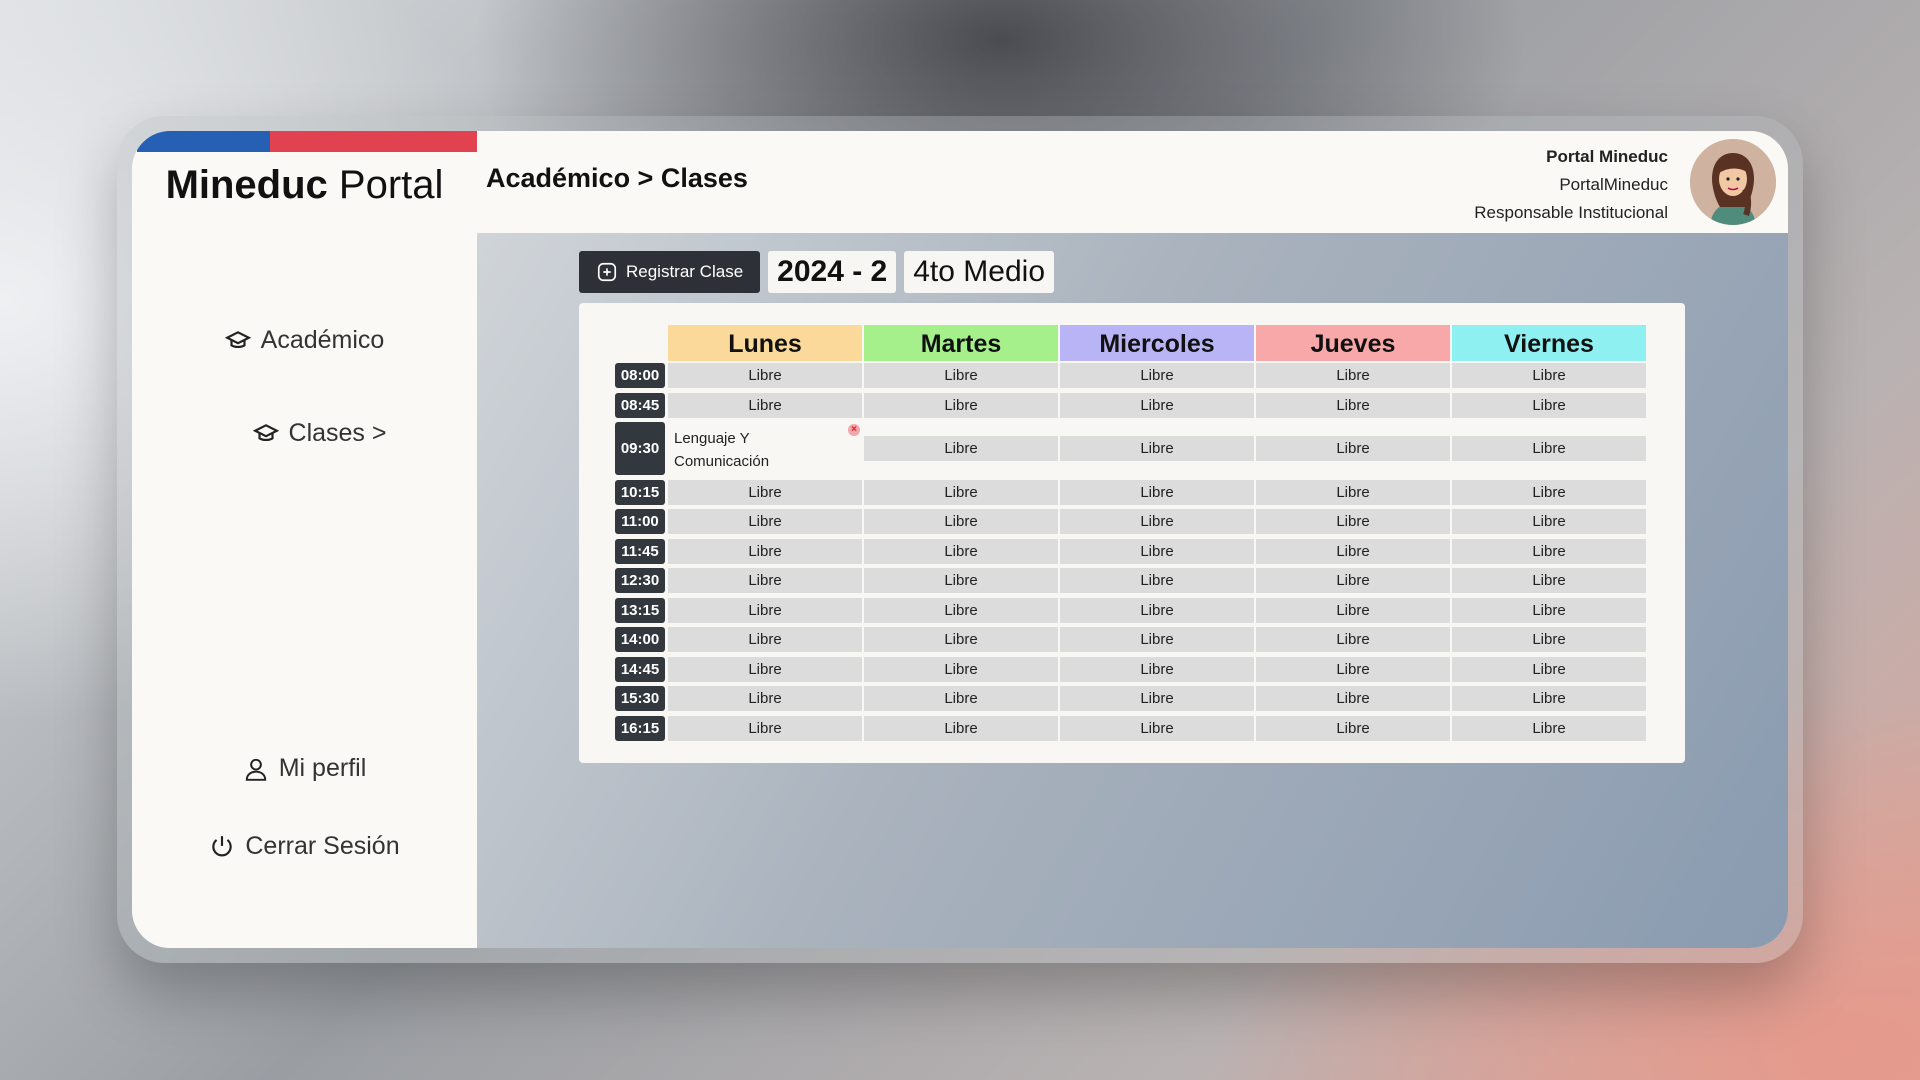 The height and width of the screenshot is (1080, 1920). What do you see at coordinates (1549, 343) in the screenshot?
I see `day-header: Viernes` at bounding box center [1549, 343].